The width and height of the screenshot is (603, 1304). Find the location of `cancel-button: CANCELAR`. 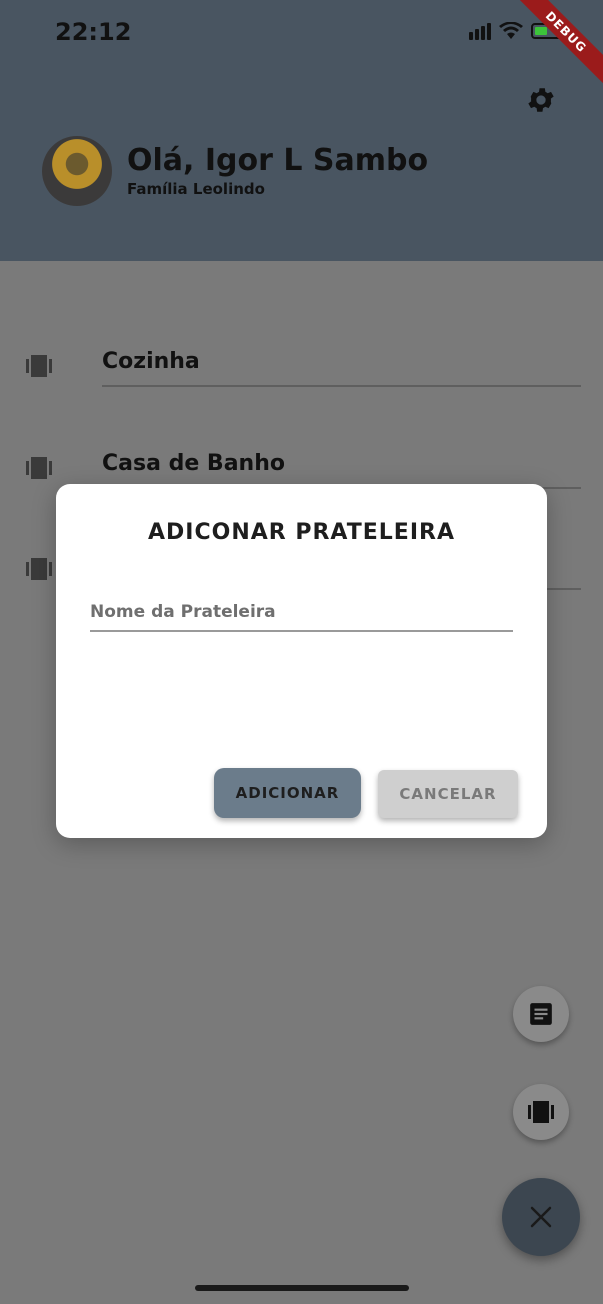

cancel-button: CANCELAR is located at coordinates (448, 794).